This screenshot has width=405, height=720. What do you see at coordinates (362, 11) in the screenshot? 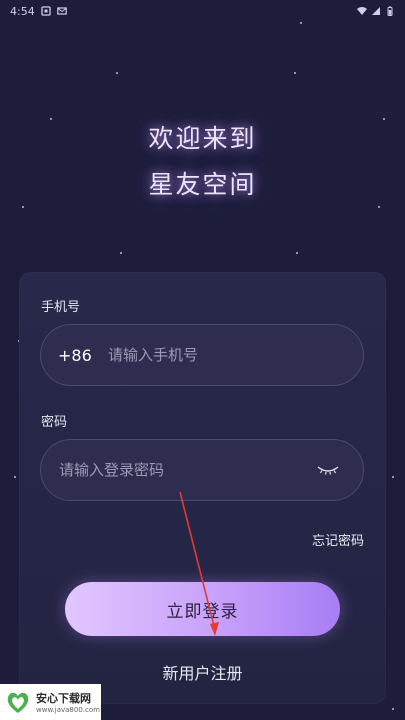
I see `wifi-icon` at bounding box center [362, 11].